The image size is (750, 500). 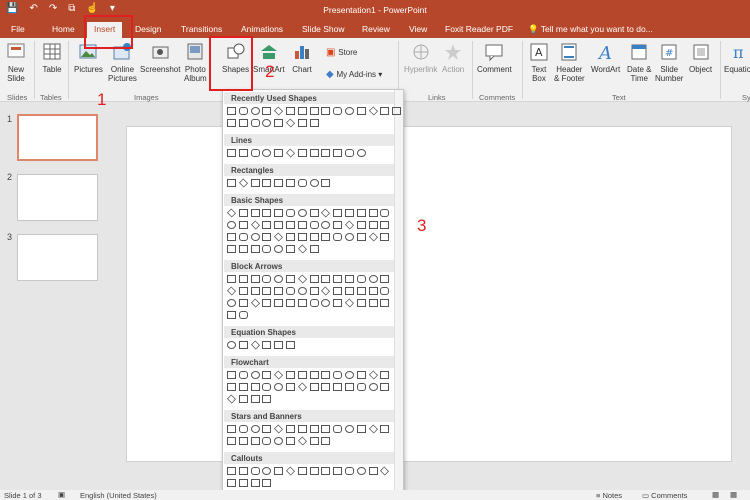 I want to click on slide-sorter-icon: ▦, so click(x=733, y=494).